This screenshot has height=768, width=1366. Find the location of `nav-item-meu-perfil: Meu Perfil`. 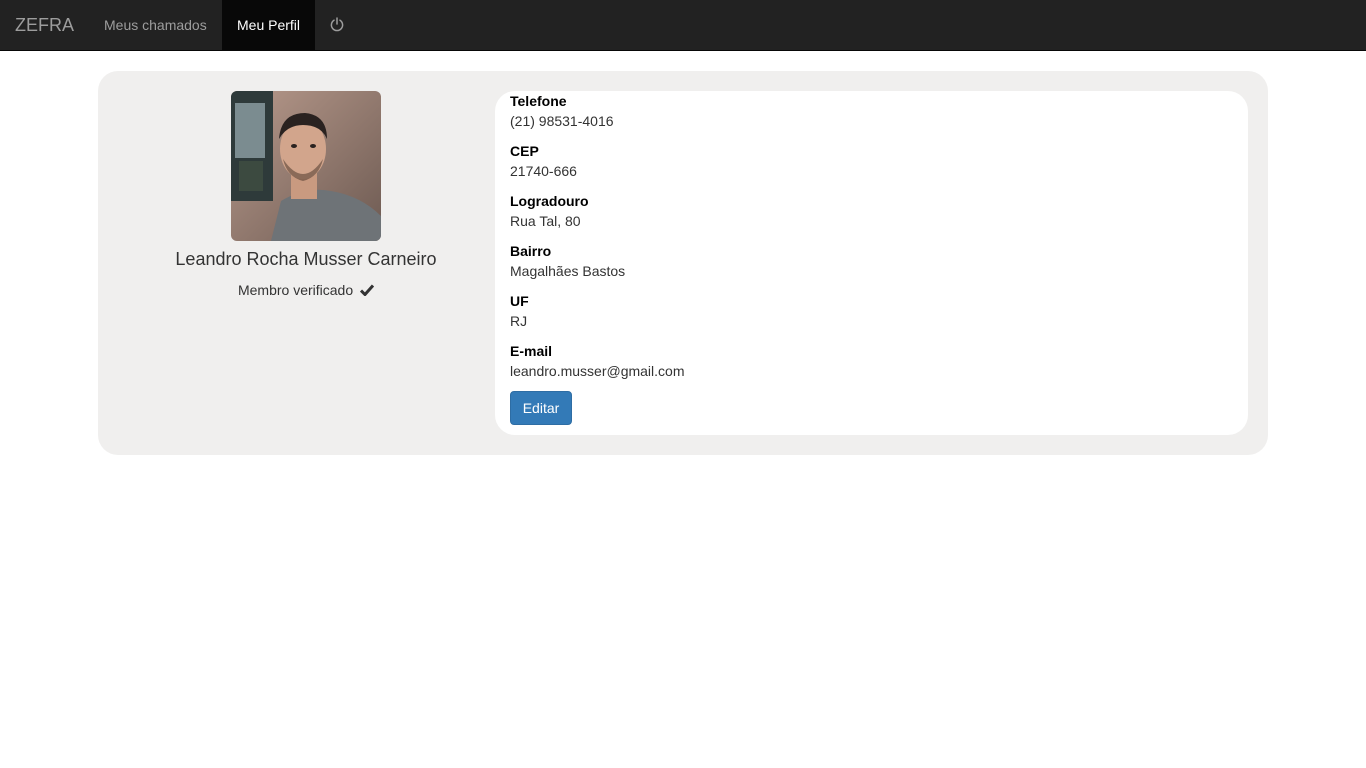

nav-item-meu-perfil: Meu Perfil is located at coordinates (269, 25).